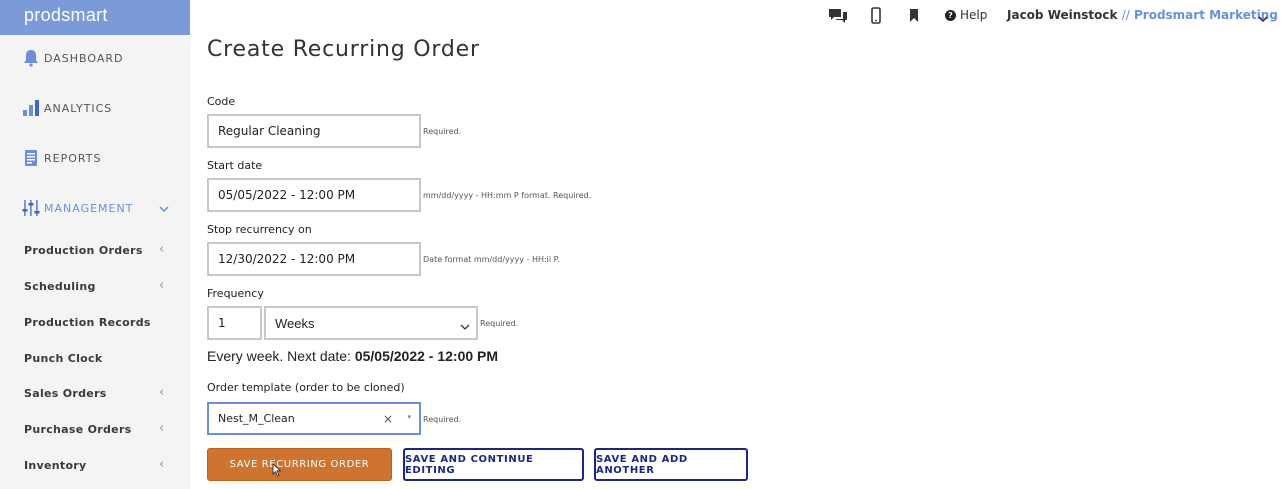 Image resolution: width=1287 pixels, height=489 pixels. What do you see at coordinates (221, 101) in the screenshot?
I see `code-label: Code` at bounding box center [221, 101].